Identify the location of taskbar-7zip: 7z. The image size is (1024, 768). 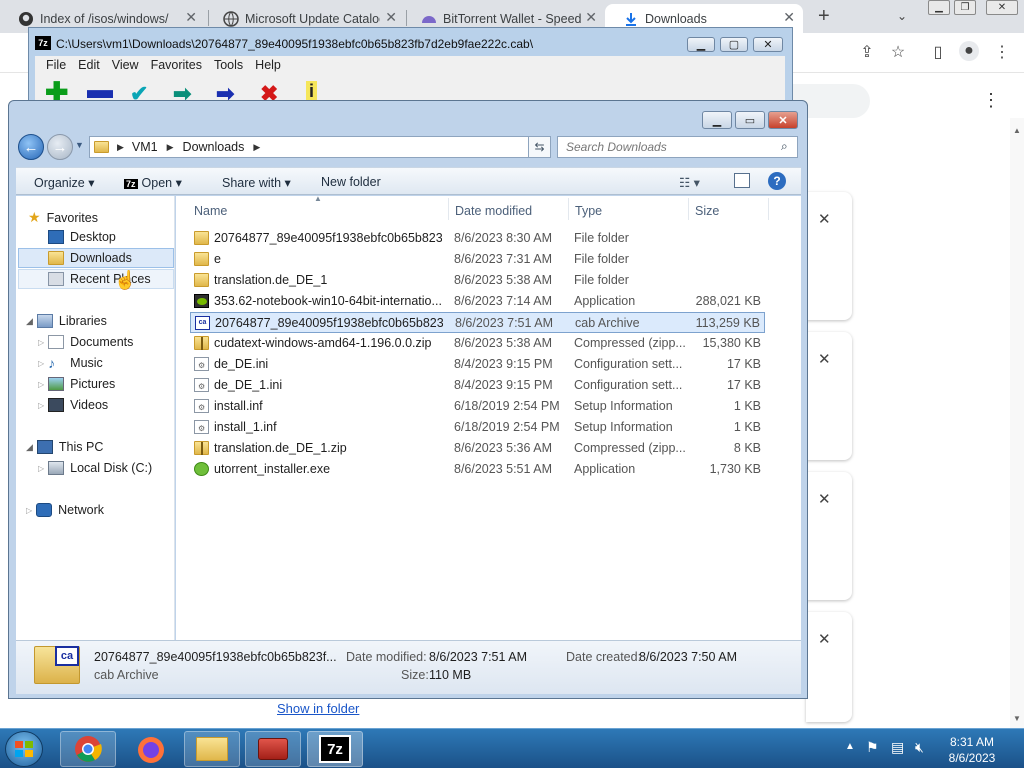
(335, 749).